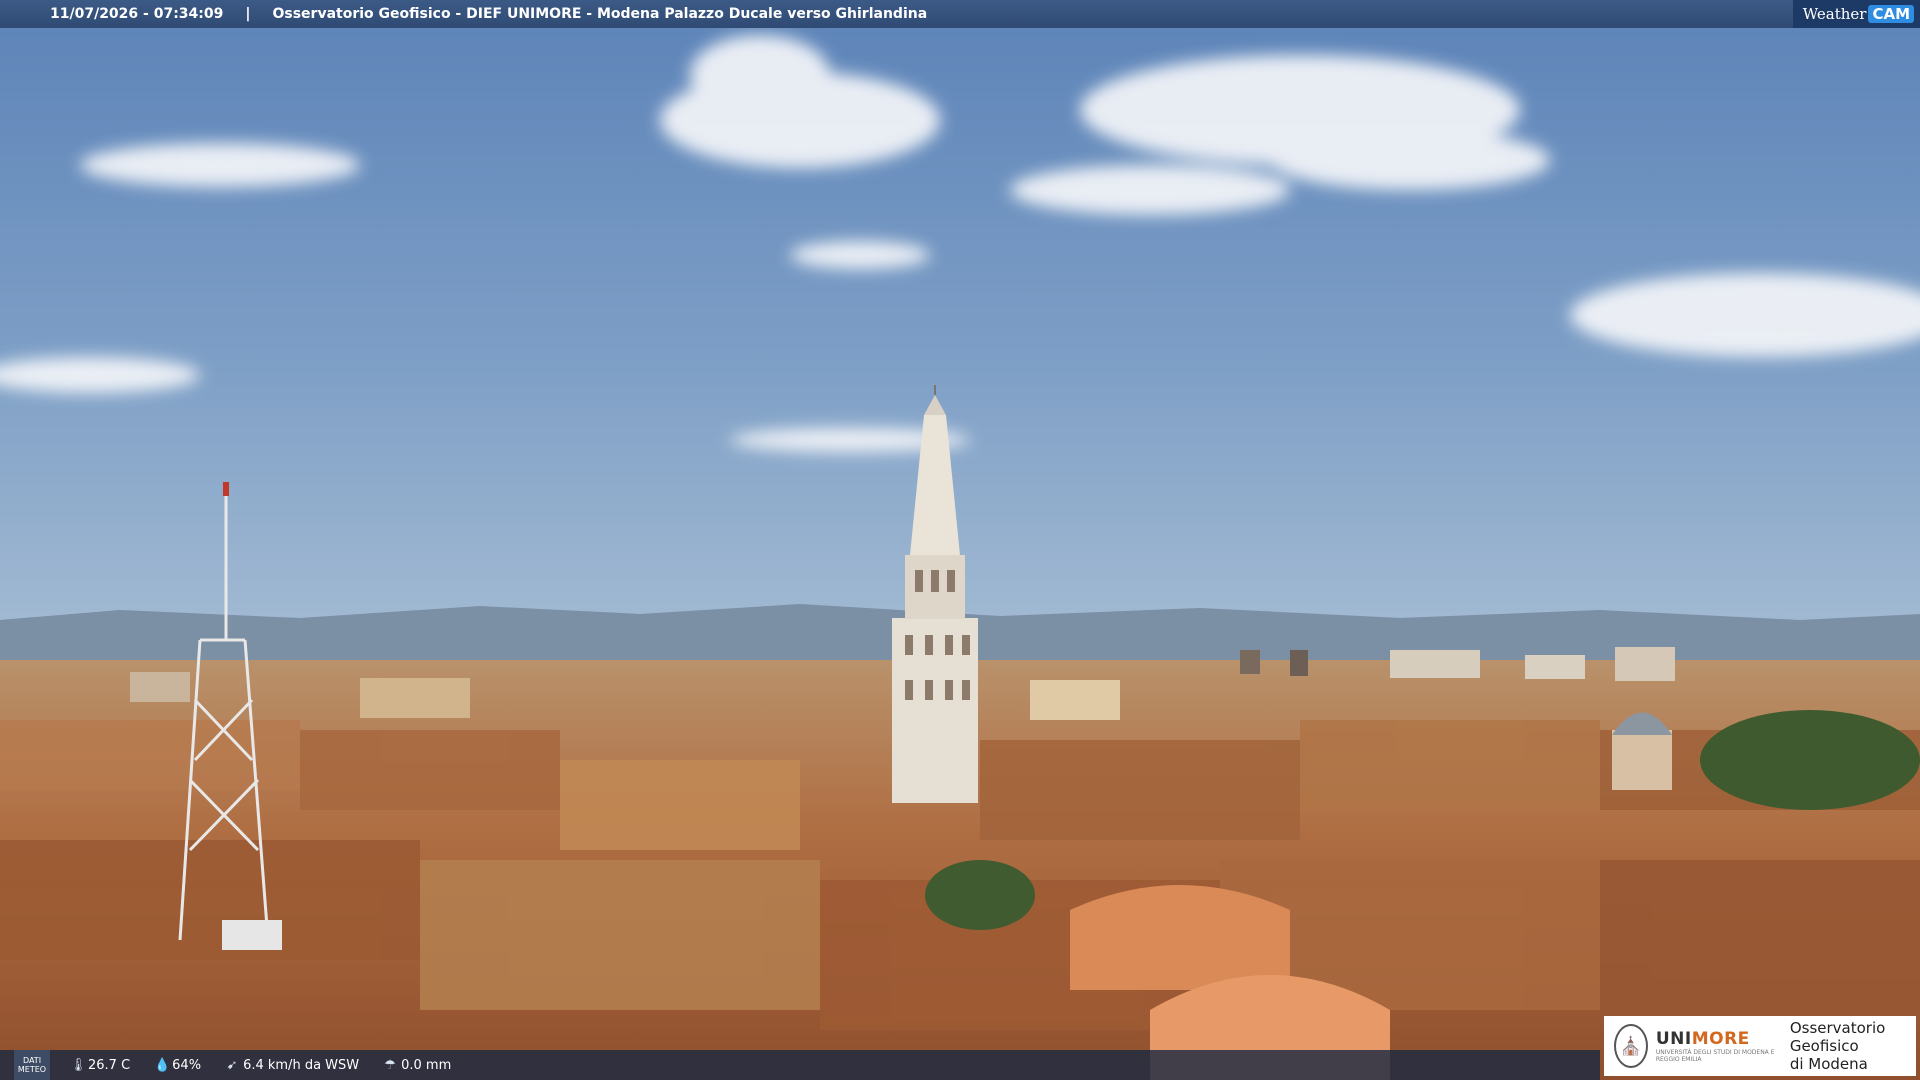 Image resolution: width=1920 pixels, height=1080 pixels. I want to click on observatory-name: Osservatorio Geofisico di Modena, so click(1837, 1046).